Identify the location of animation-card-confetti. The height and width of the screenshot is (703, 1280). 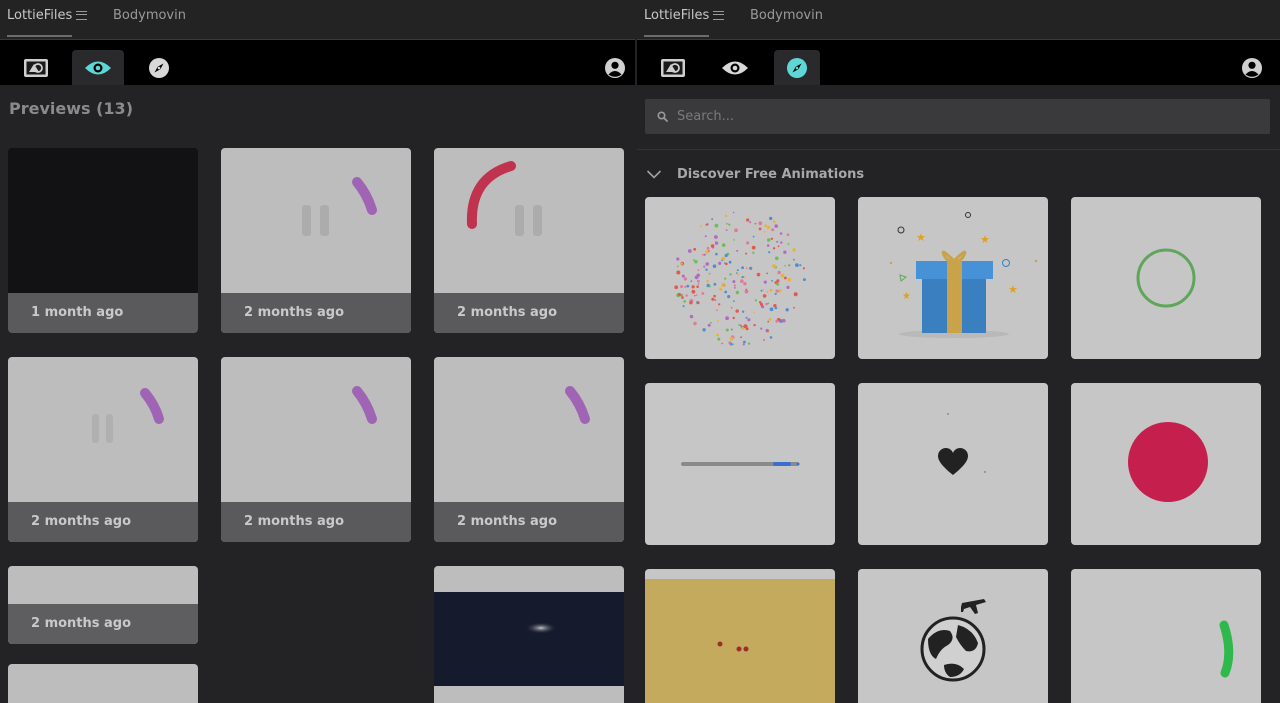
(740, 278).